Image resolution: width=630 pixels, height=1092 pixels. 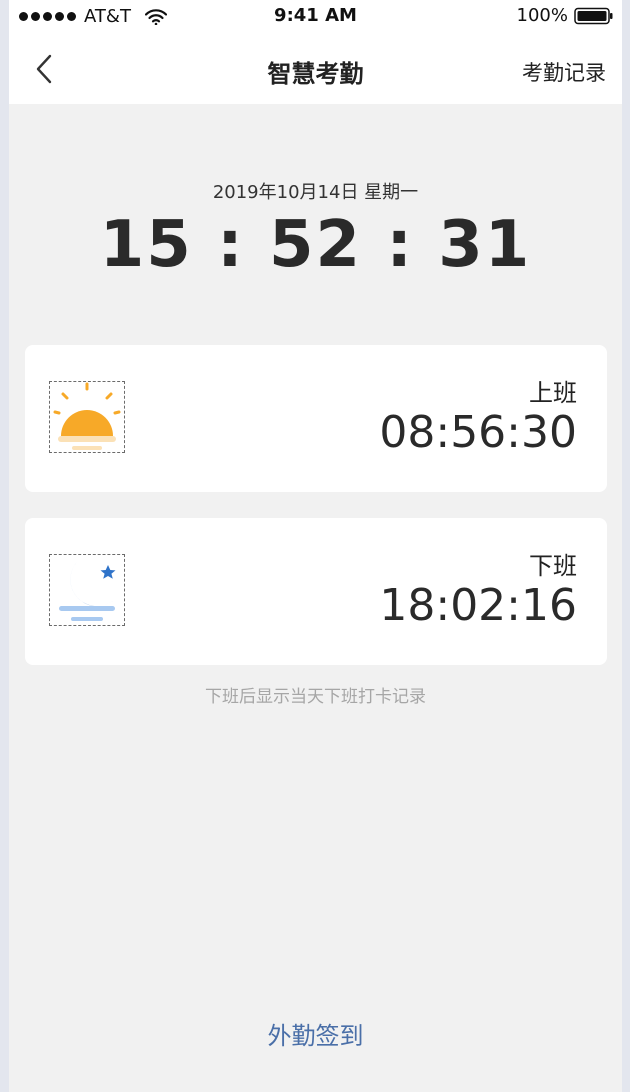 What do you see at coordinates (87, 590) in the screenshot?
I see `moon-icon` at bounding box center [87, 590].